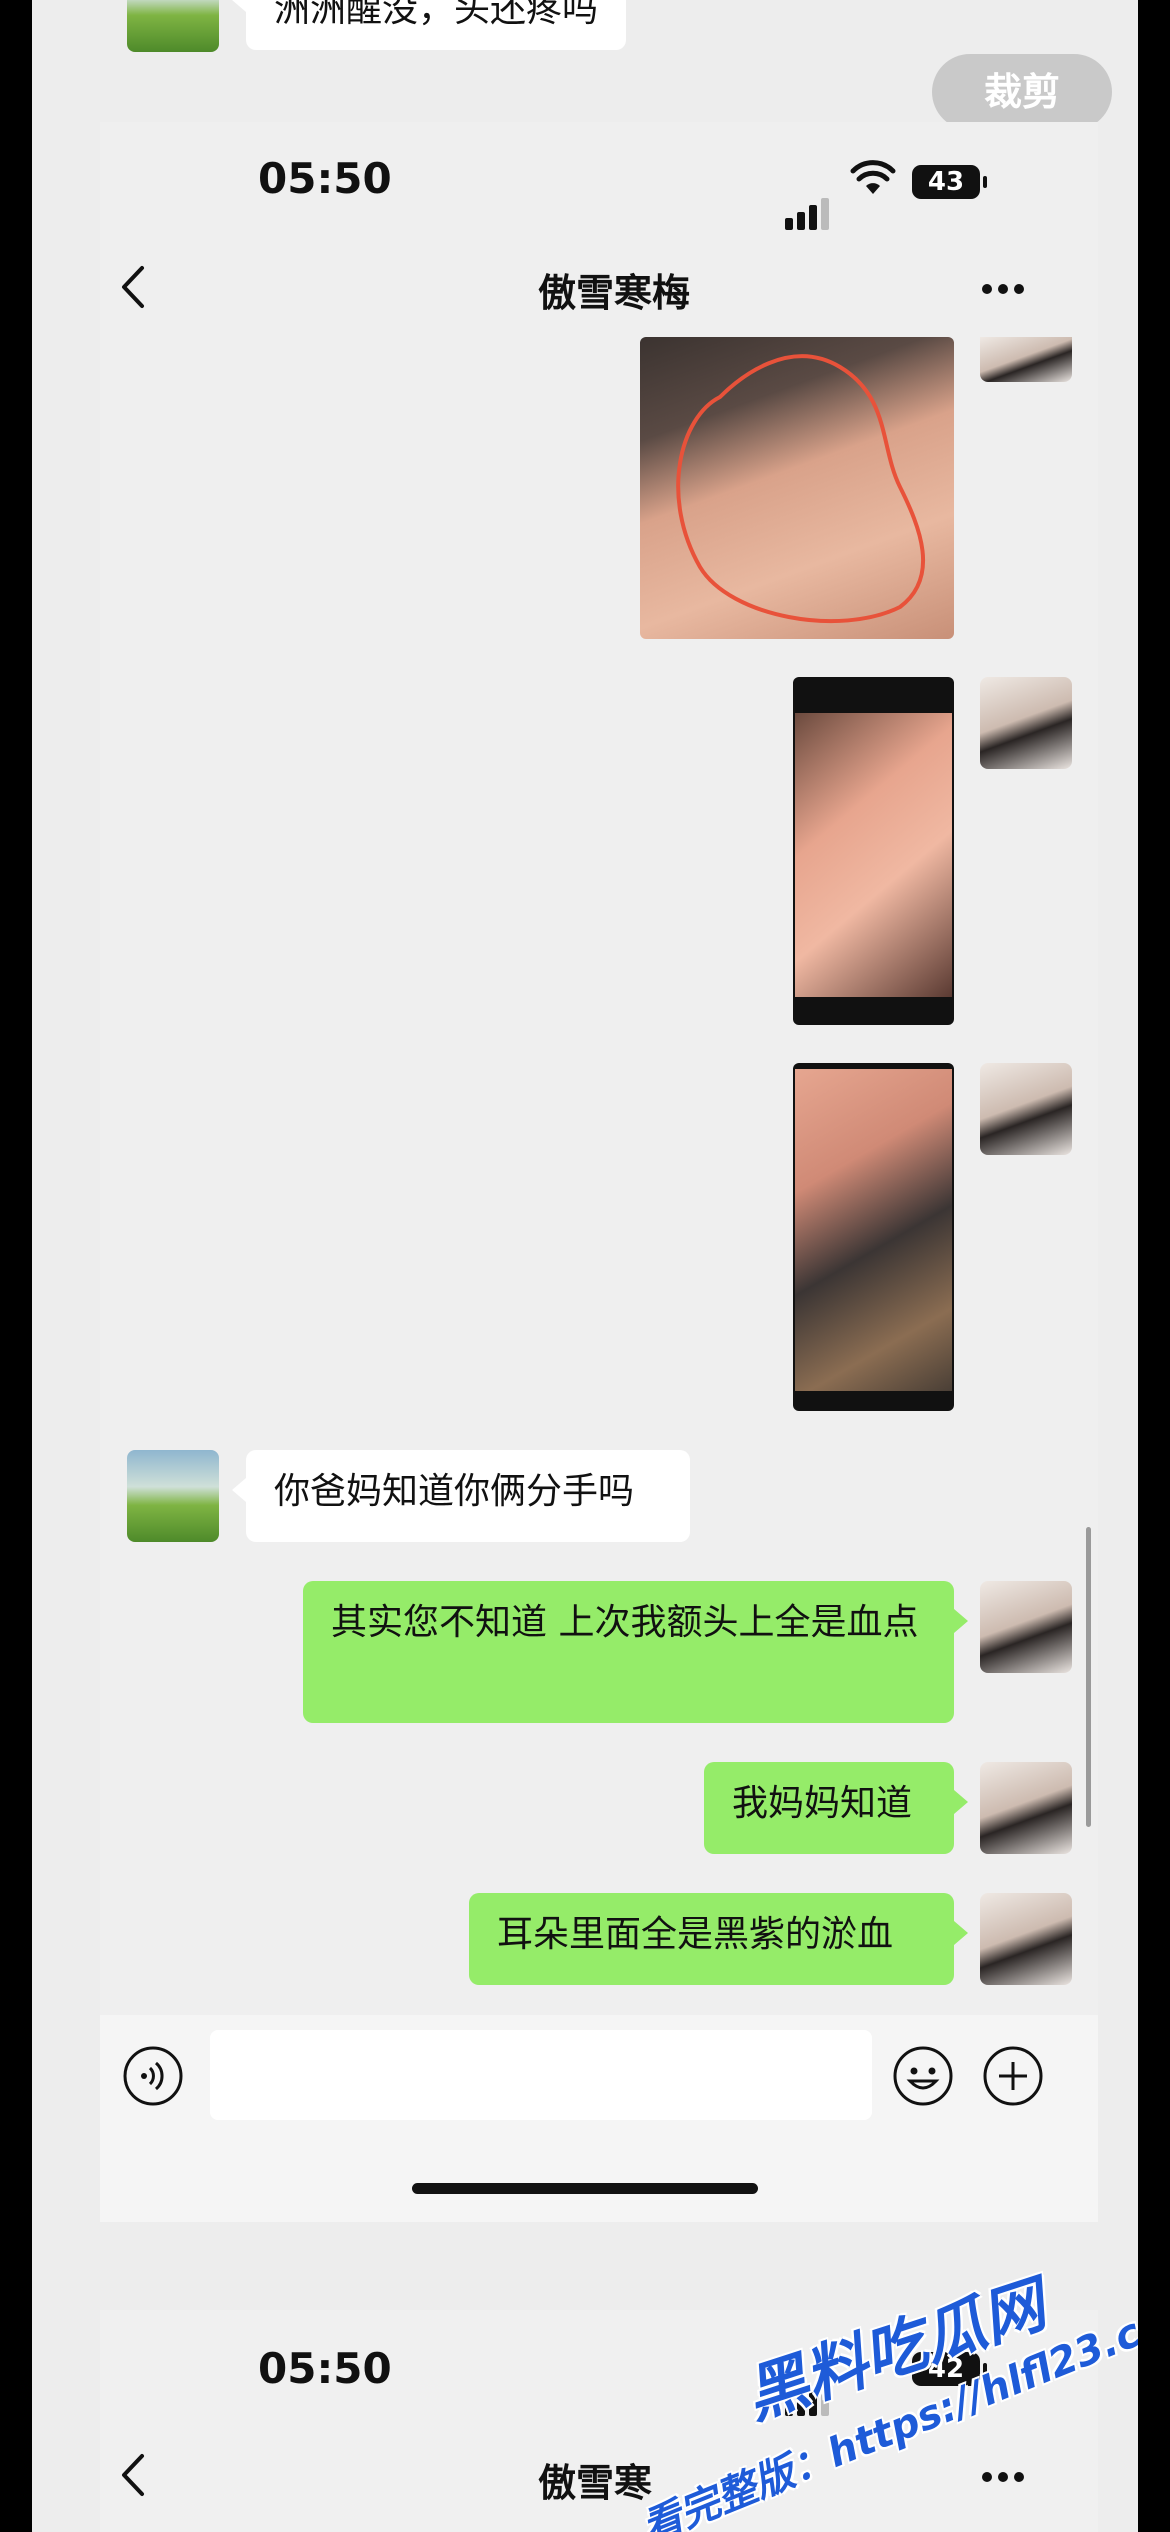  Describe the element at coordinates (541, 2075) in the screenshot. I see `message-input` at that location.